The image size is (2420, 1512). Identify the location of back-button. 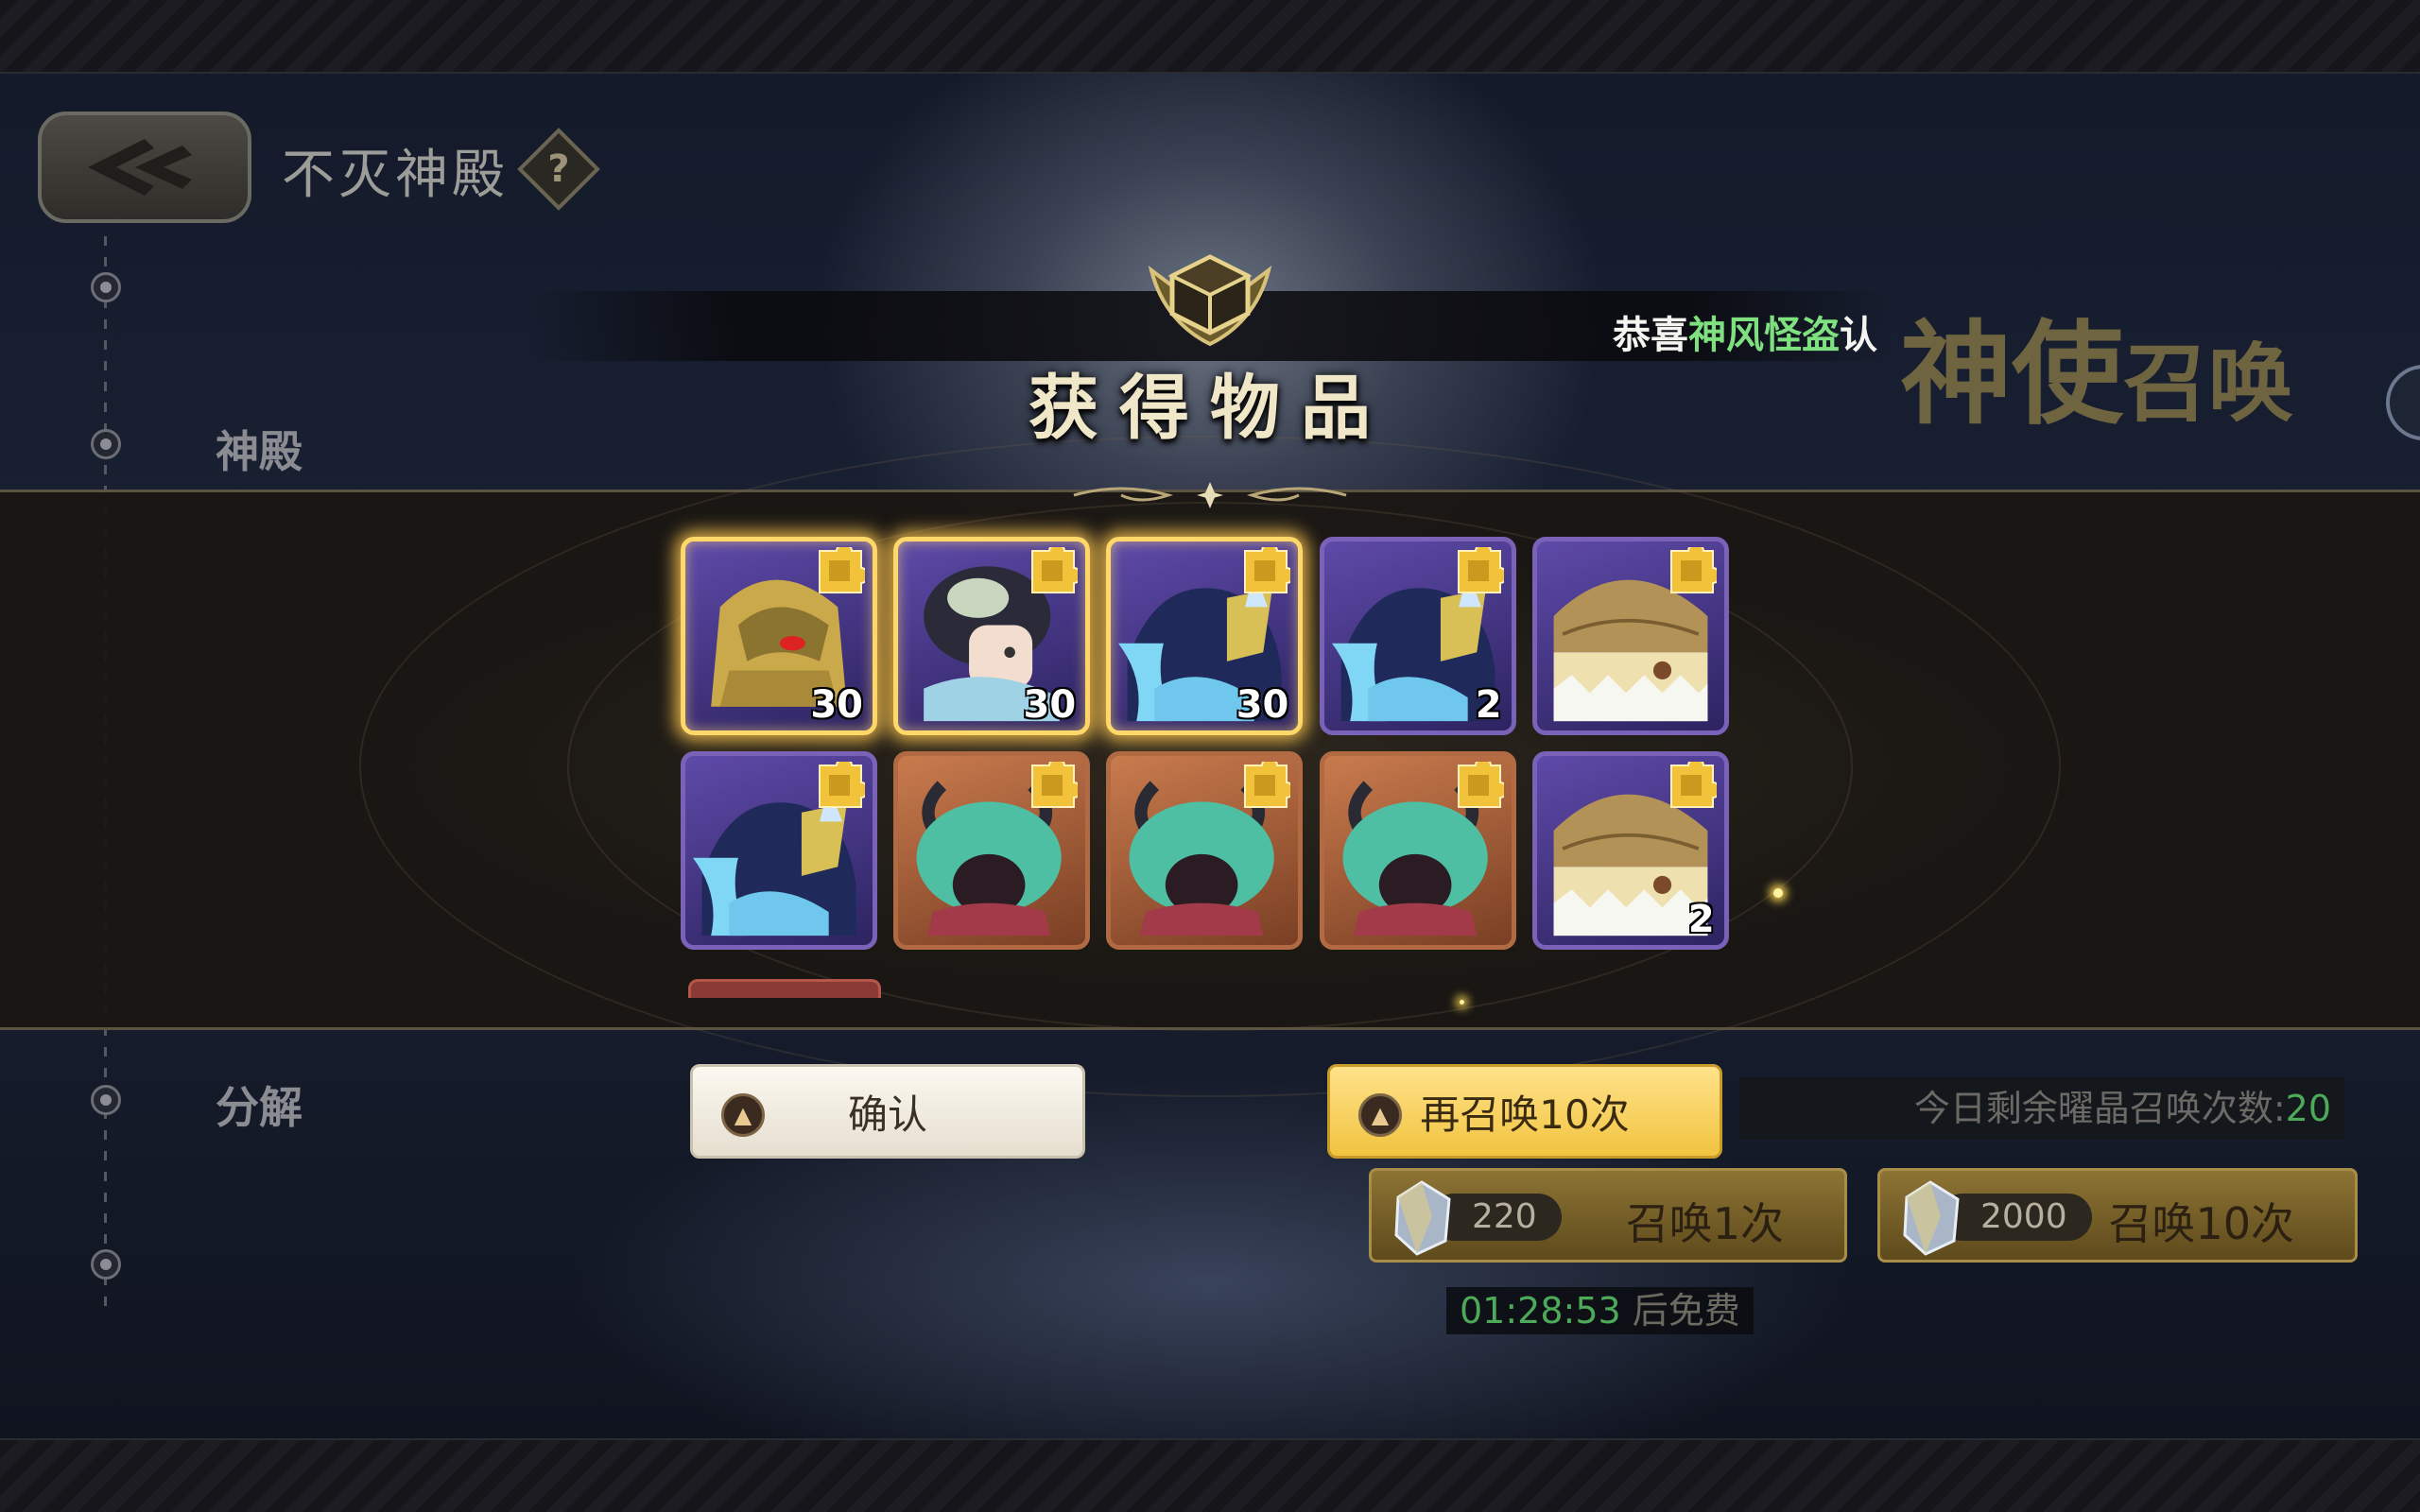
(145, 167).